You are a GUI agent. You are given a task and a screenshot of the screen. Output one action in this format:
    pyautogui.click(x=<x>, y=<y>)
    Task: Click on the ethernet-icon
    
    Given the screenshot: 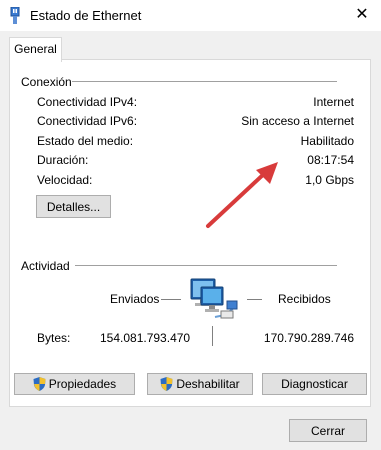 What is the action you would take?
    pyautogui.click(x=15, y=15)
    